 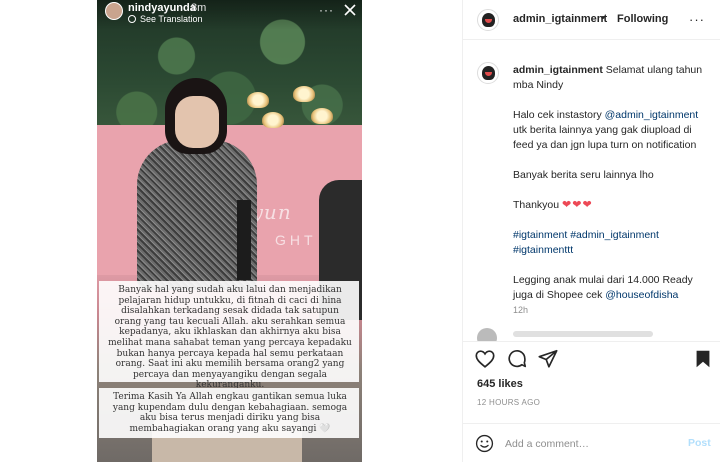 What do you see at coordinates (703, 359) in the screenshot?
I see `bookmark-icon` at bounding box center [703, 359].